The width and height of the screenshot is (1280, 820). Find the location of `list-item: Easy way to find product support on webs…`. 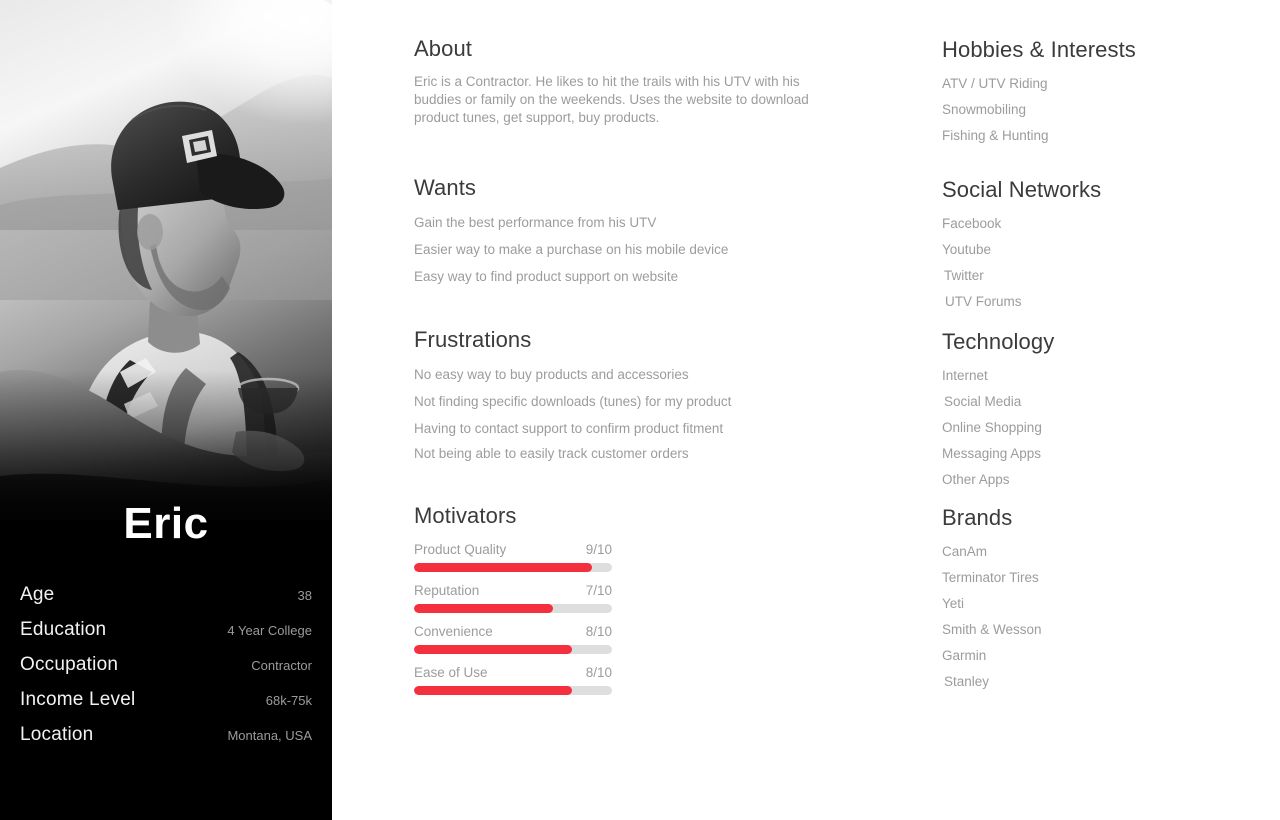

list-item: Easy way to find product support on webs… is located at coordinates (546, 276).